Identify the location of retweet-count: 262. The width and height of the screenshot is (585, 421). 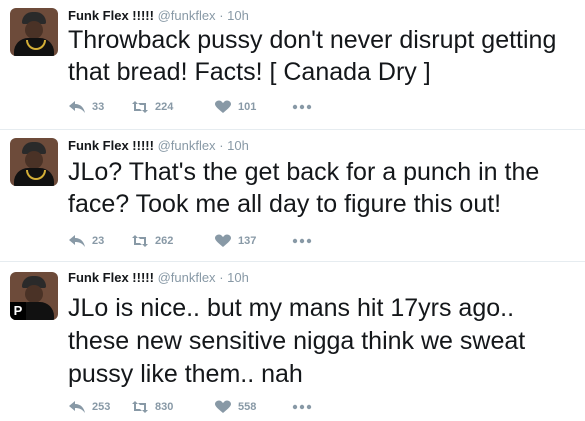
(164, 241).